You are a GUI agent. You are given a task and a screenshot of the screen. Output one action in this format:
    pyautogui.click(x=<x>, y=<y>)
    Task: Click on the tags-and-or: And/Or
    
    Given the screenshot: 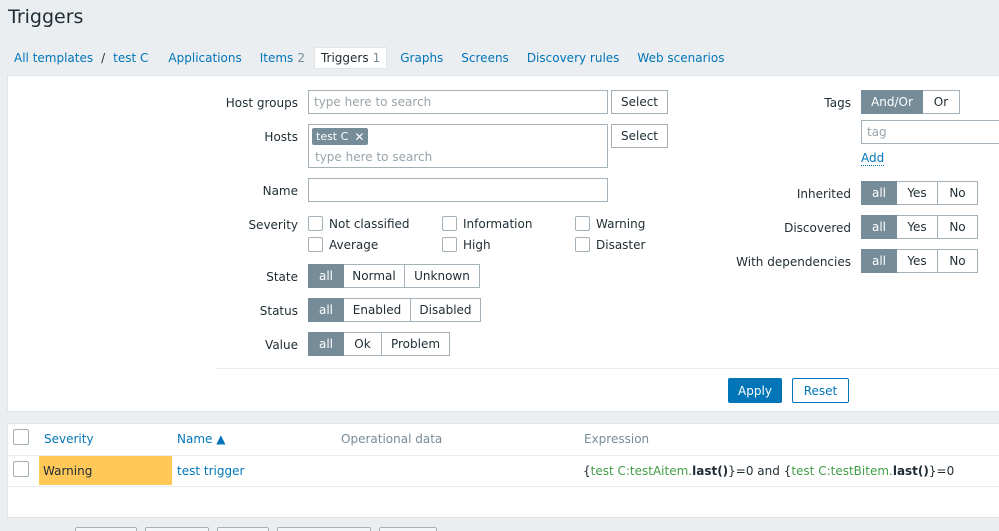 What is the action you would take?
    pyautogui.click(x=892, y=102)
    